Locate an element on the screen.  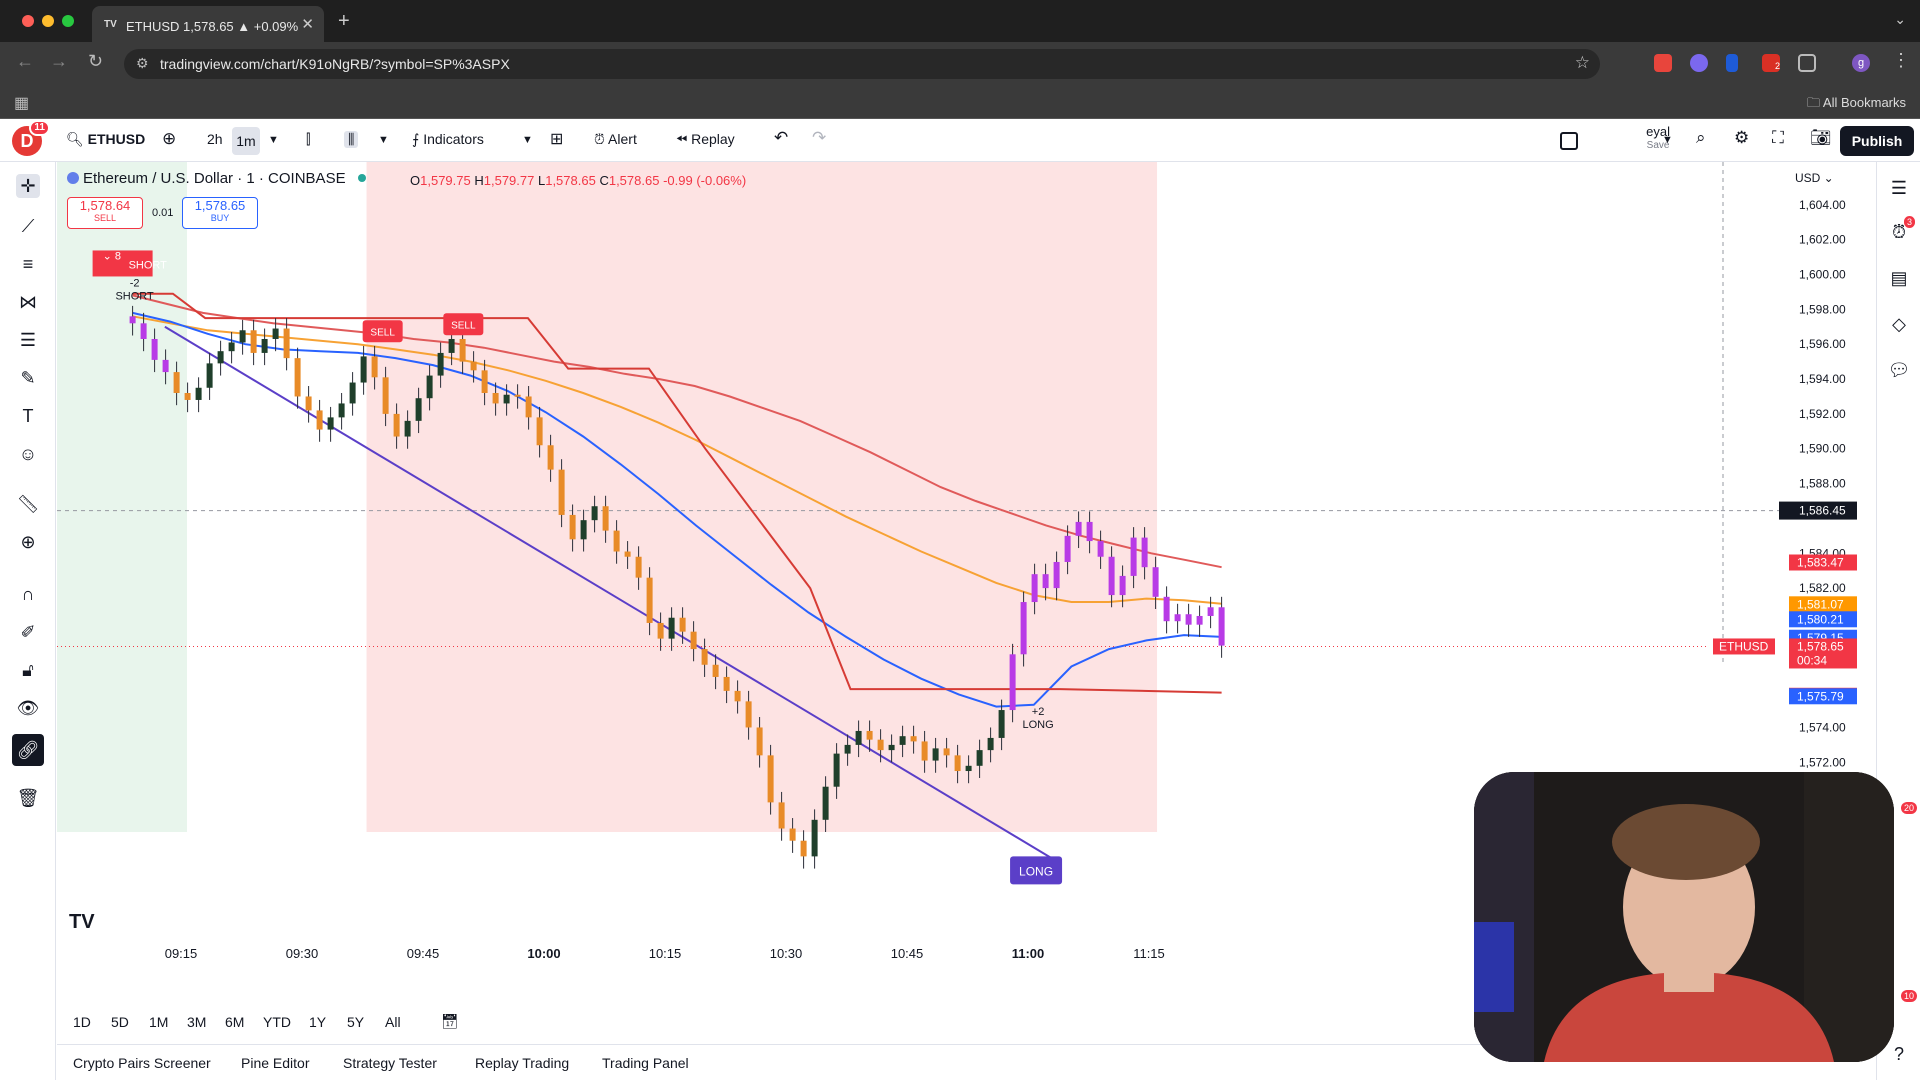
interval-dropdown-chevron-icon: ▼ is located at coordinates (273, 140).